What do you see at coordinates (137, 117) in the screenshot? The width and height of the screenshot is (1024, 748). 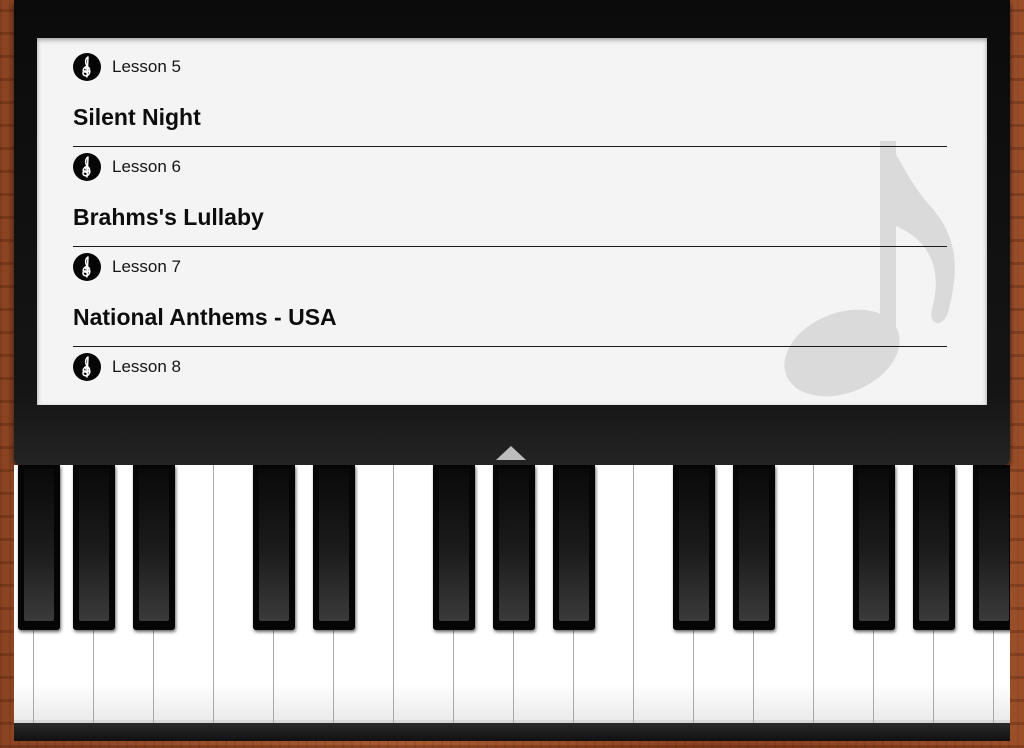 I see `lesson-title: Silent Night` at bounding box center [137, 117].